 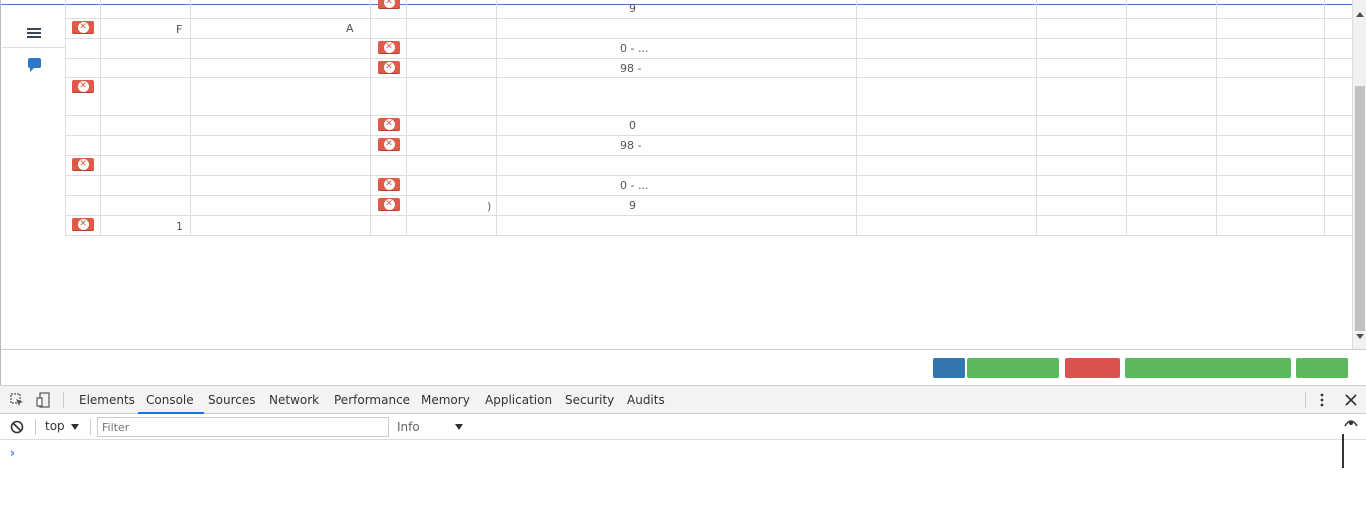 What do you see at coordinates (179, 29) in the screenshot?
I see `cell-id: F` at bounding box center [179, 29].